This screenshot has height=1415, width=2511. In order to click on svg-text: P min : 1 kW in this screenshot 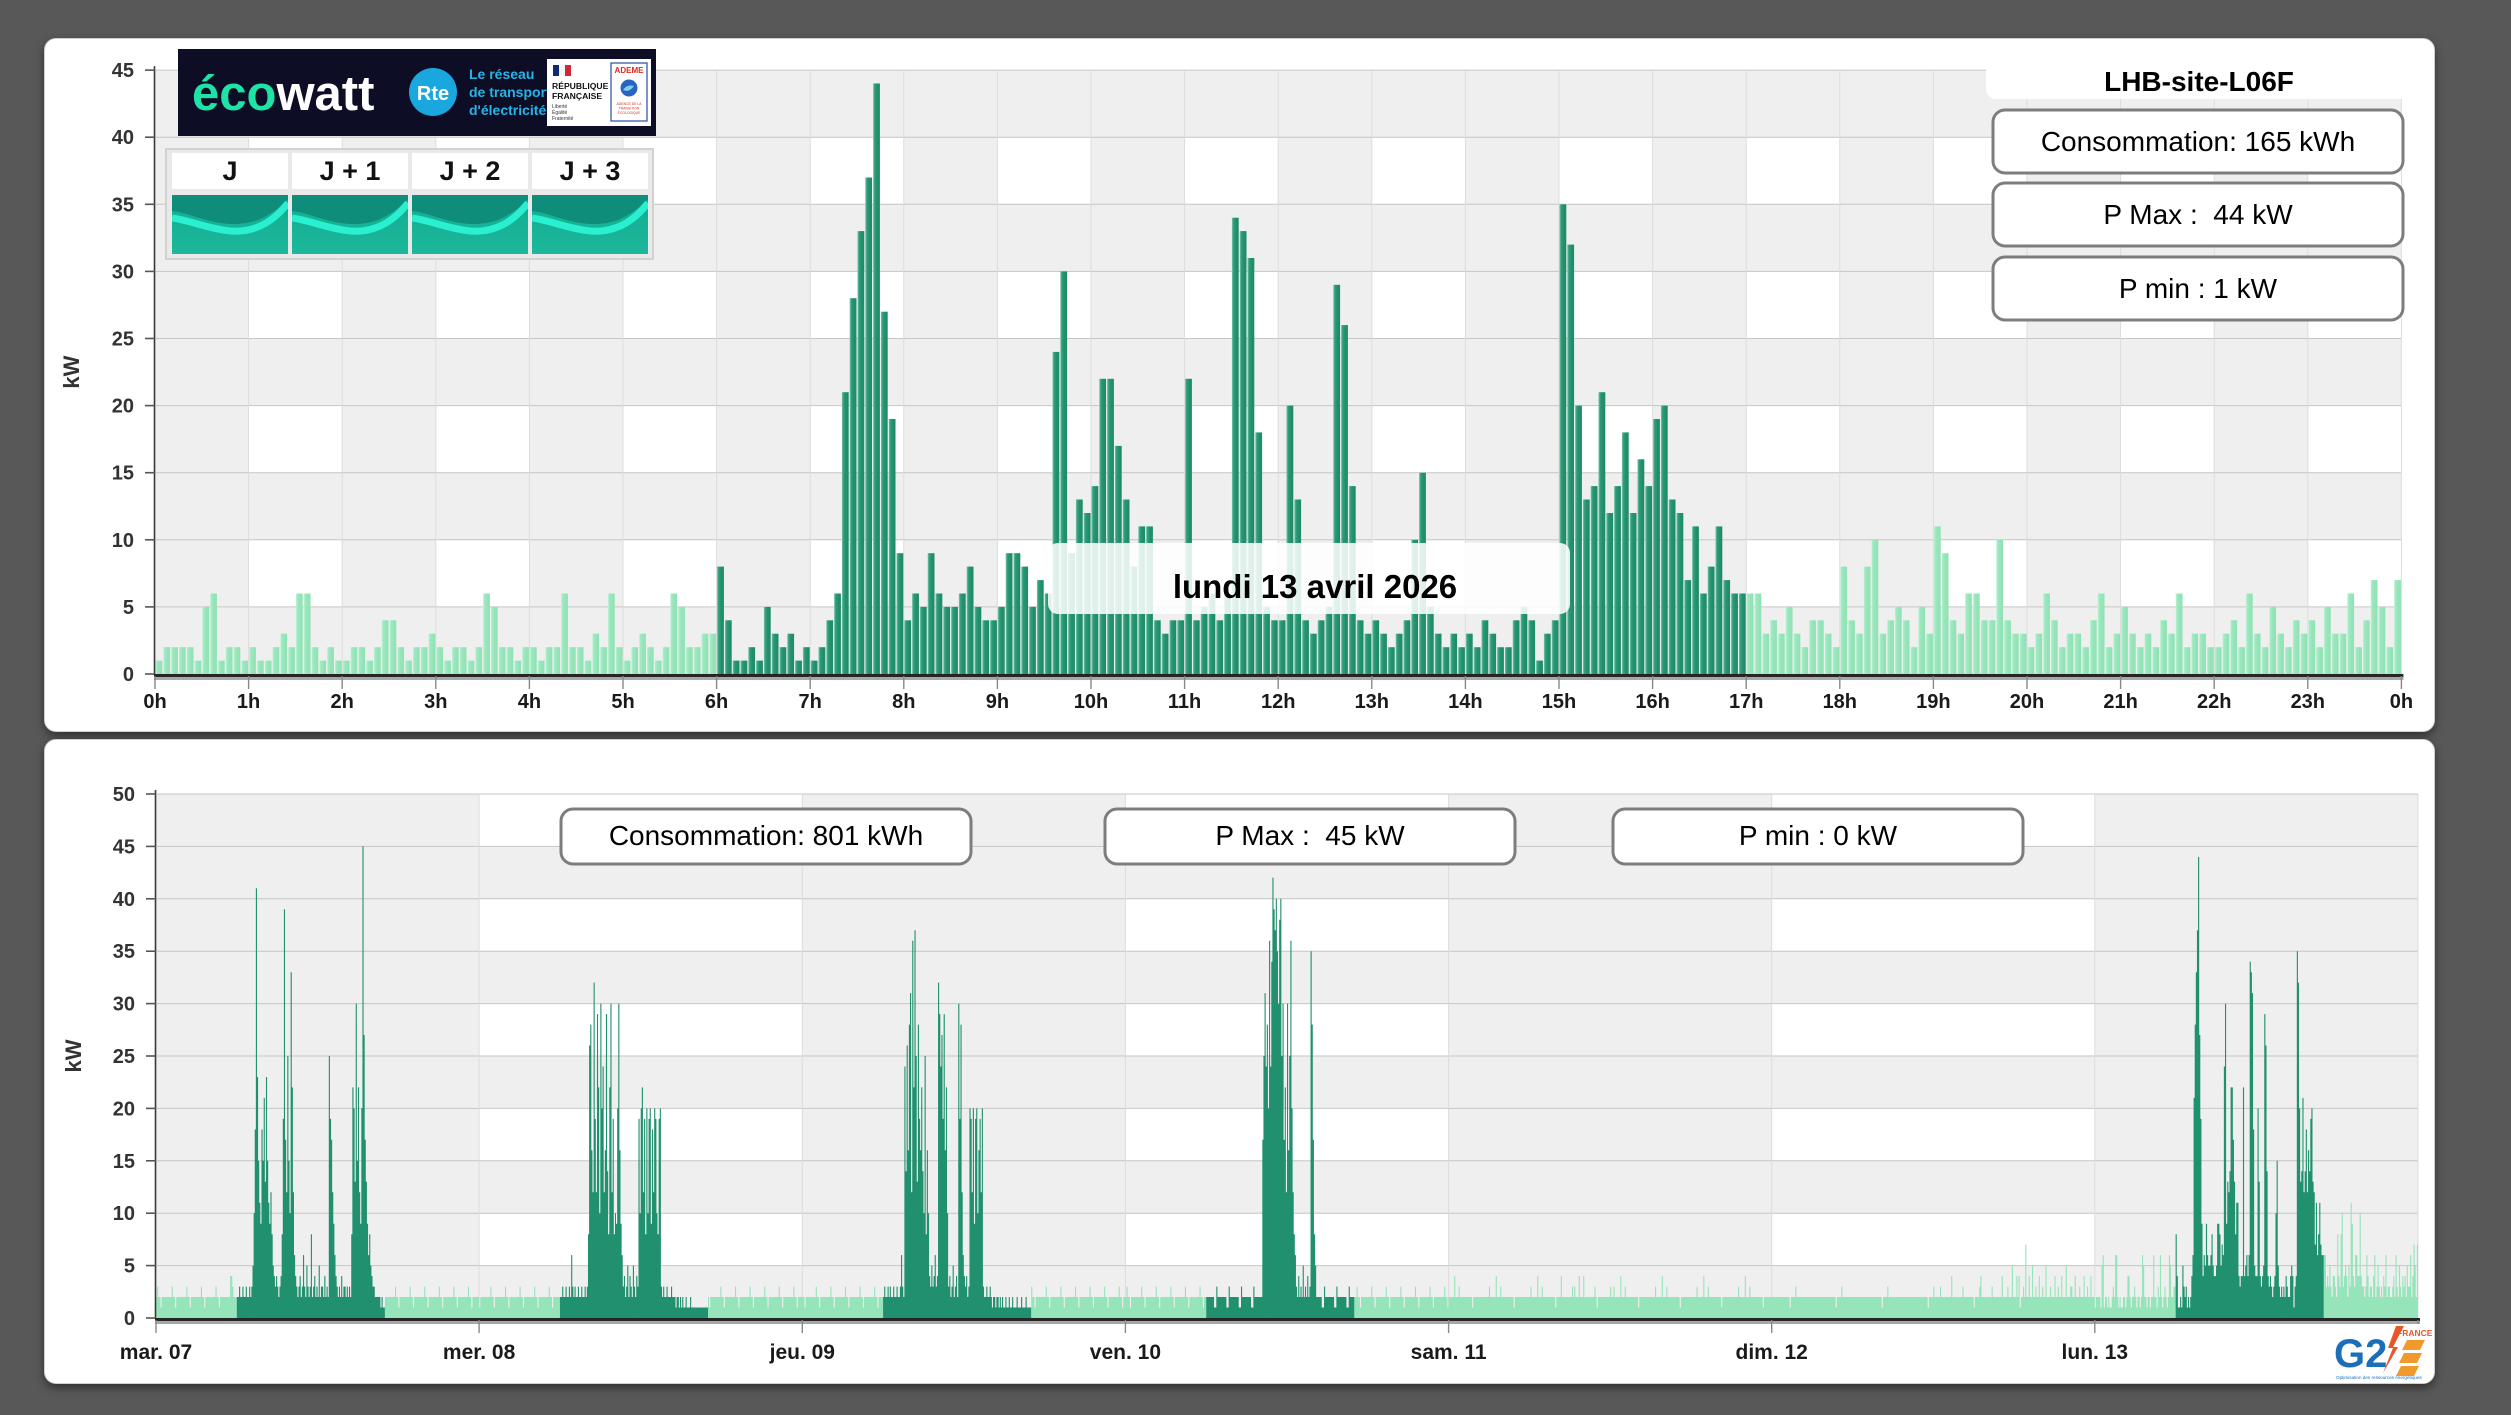, I will do `click(2198, 288)`.